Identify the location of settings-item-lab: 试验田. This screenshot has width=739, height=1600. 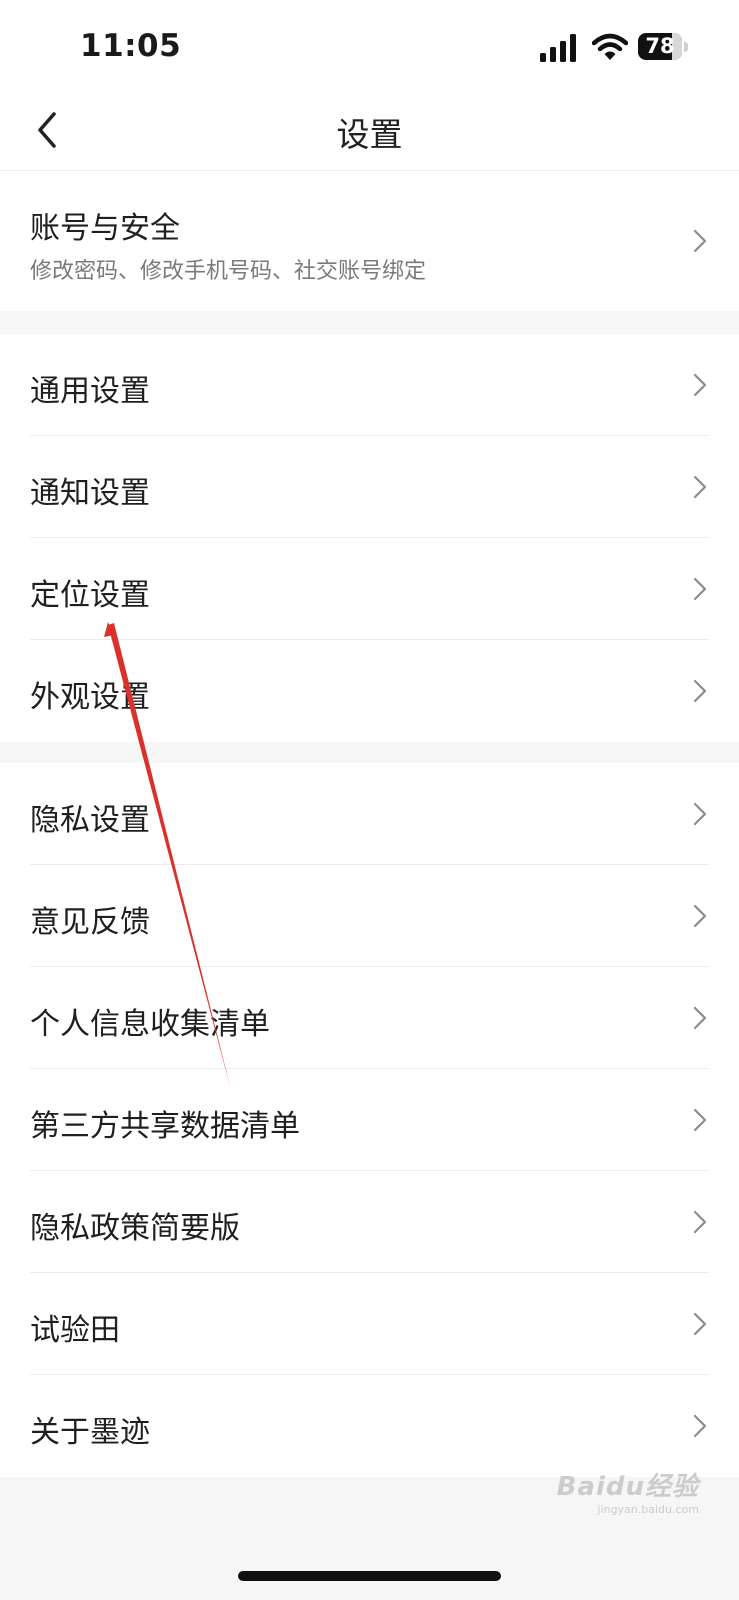
(369, 1324).